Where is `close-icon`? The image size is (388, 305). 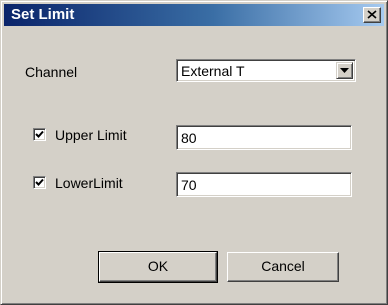
close-icon is located at coordinates (372, 14).